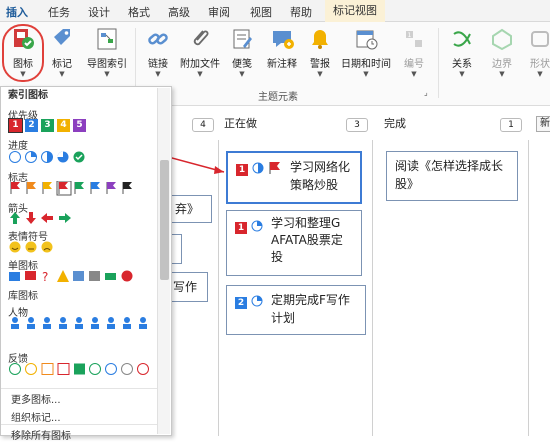 The image size is (550, 442). I want to click on feedback-sad-icon, so click(47, 369).